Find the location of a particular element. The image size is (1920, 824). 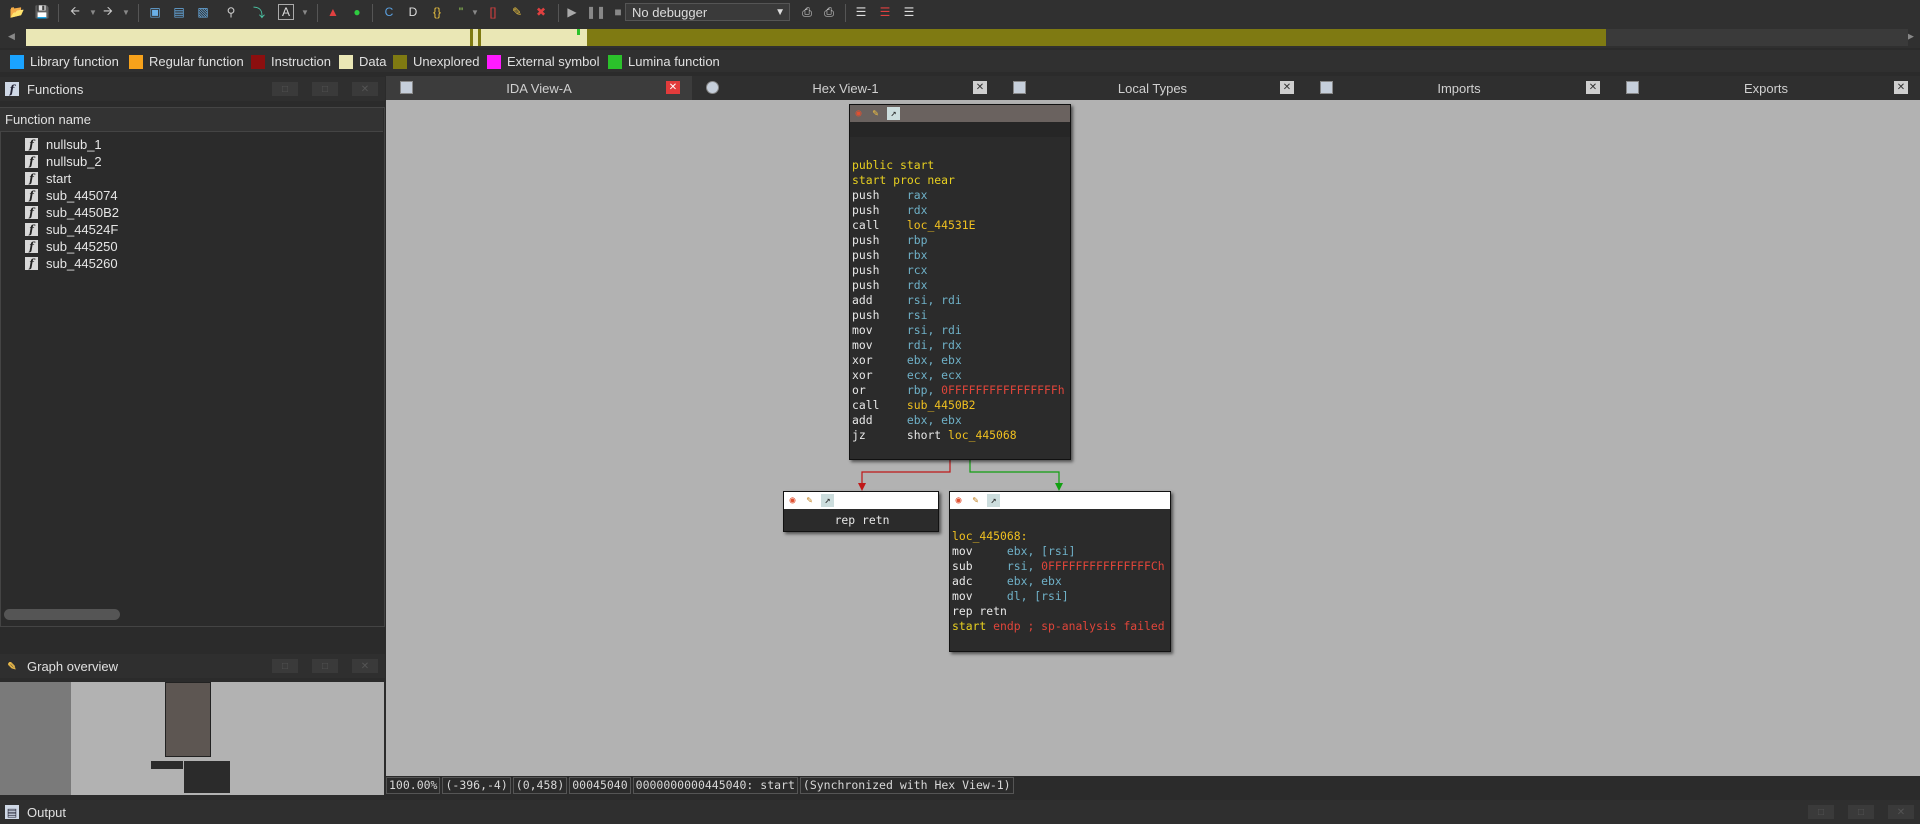

output-panel-header: ▤ Output □ □ ✕ is located at coordinates (960, 812).